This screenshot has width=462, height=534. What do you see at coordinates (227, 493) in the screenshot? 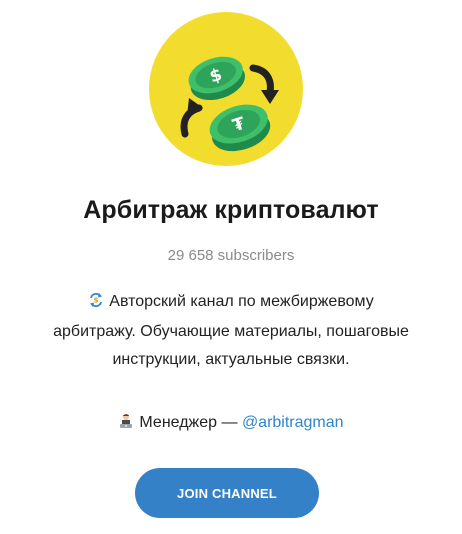
I see `join-channel-button: JOIN CHANNEL` at bounding box center [227, 493].